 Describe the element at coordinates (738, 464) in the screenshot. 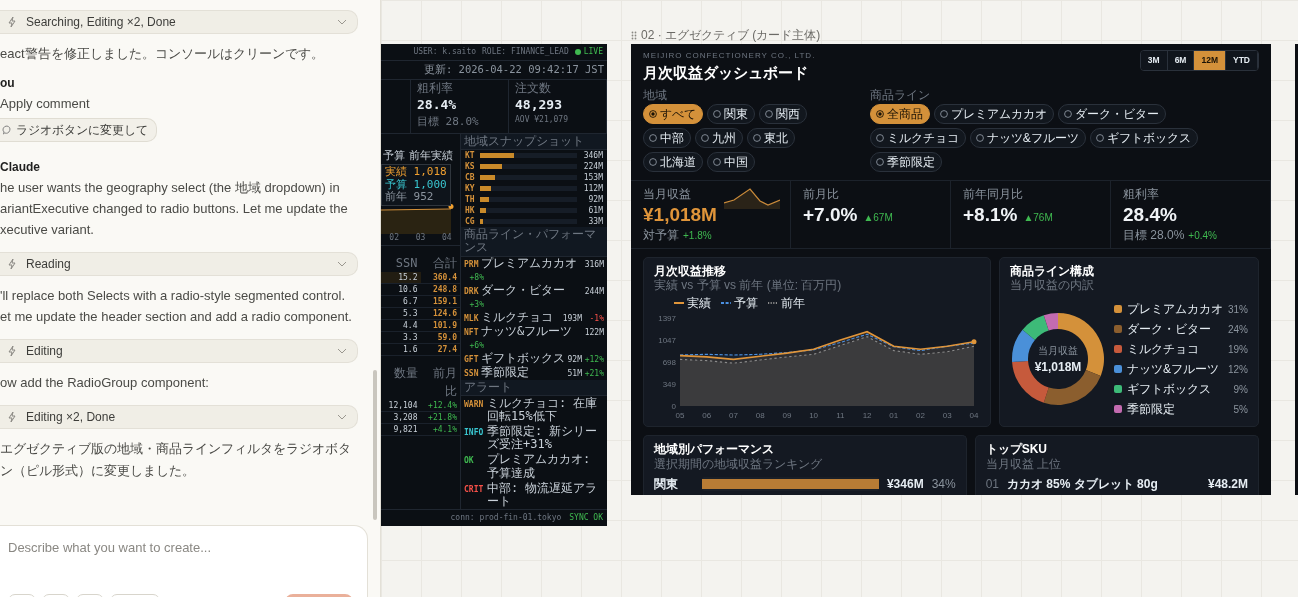

I see `card-subtitle: 選択期間の地域収益ランキング` at that location.